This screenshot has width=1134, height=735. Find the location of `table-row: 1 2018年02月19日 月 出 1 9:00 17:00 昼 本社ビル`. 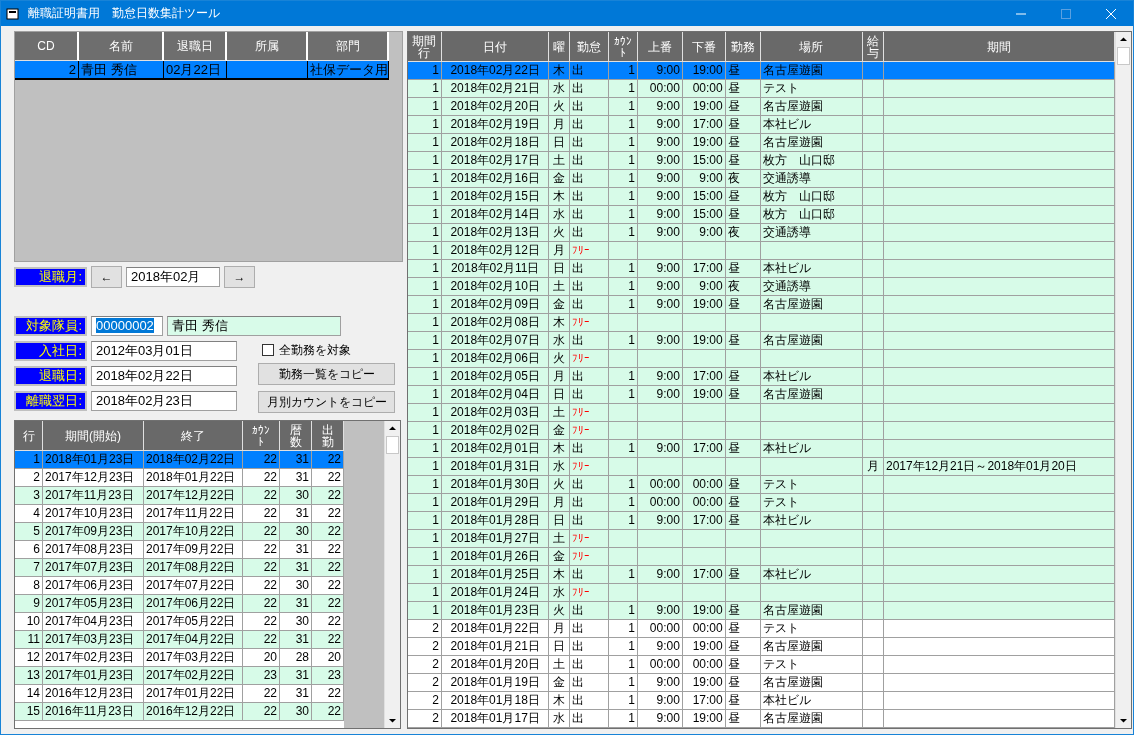

table-row: 1 2018年02月19日 月 出 1 9:00 17:00 昼 本社ビル is located at coordinates (761, 125).